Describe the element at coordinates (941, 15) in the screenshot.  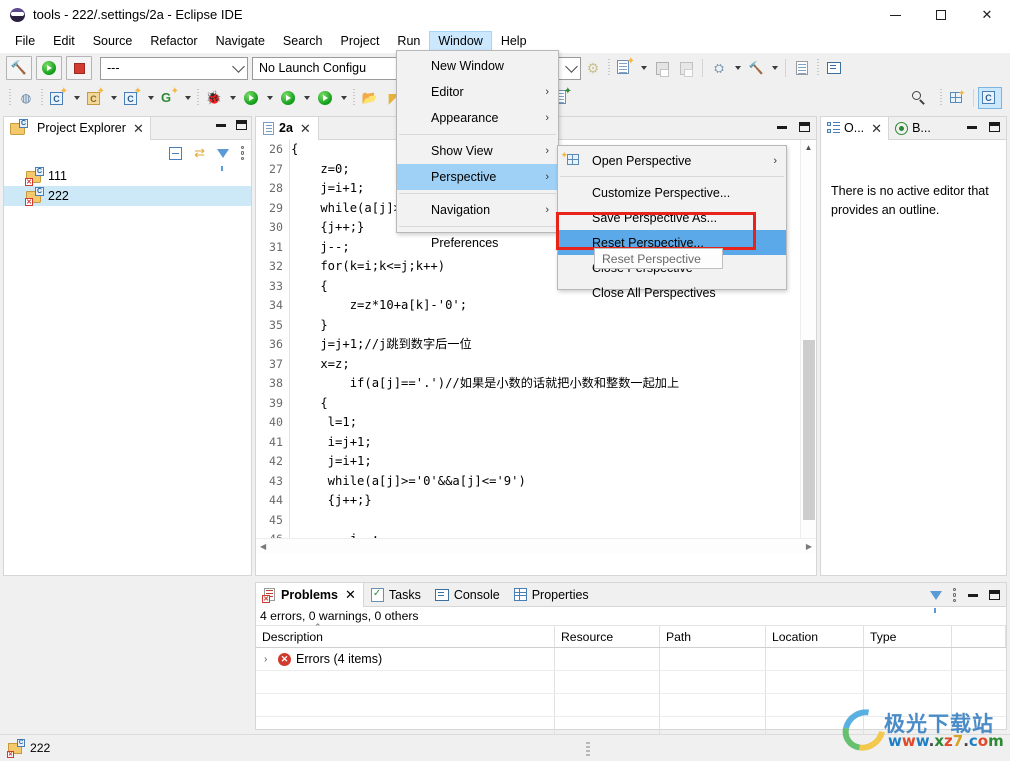
I see `maximize-button` at that location.